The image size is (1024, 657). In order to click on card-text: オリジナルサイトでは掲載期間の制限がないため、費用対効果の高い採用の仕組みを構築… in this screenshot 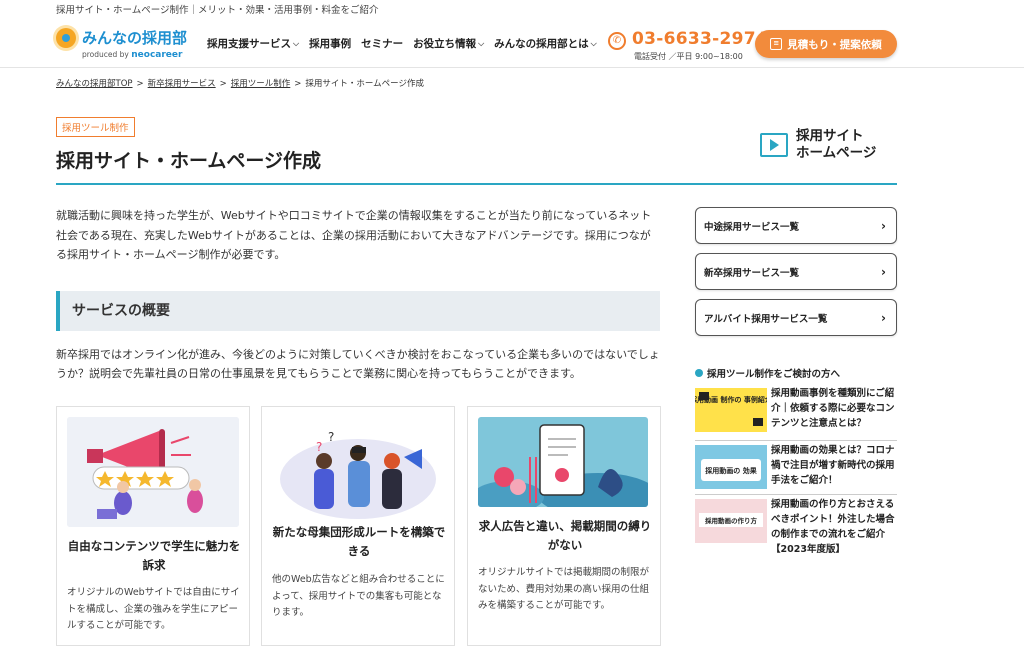, I will do `click(564, 589)`.